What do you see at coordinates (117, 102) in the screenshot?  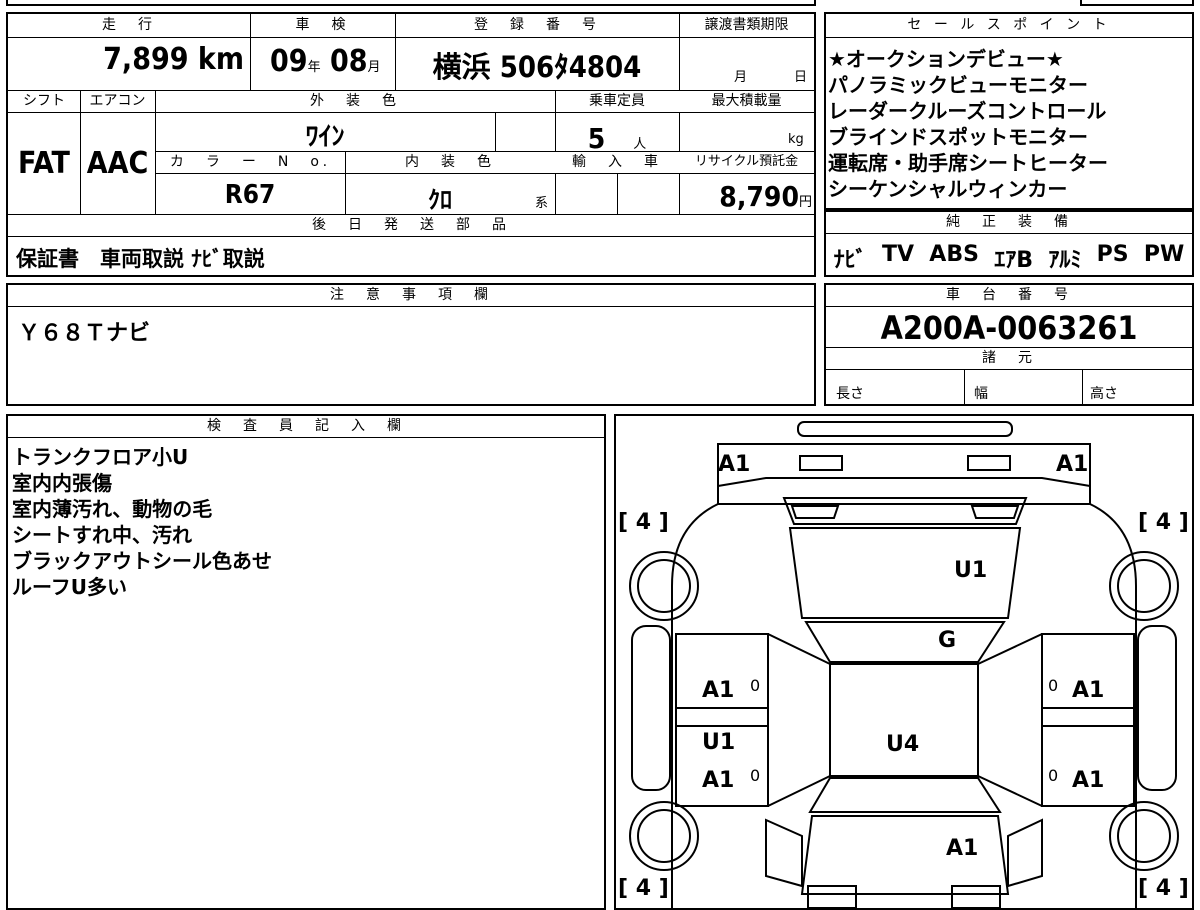 I see `ac-label: エアコン` at bounding box center [117, 102].